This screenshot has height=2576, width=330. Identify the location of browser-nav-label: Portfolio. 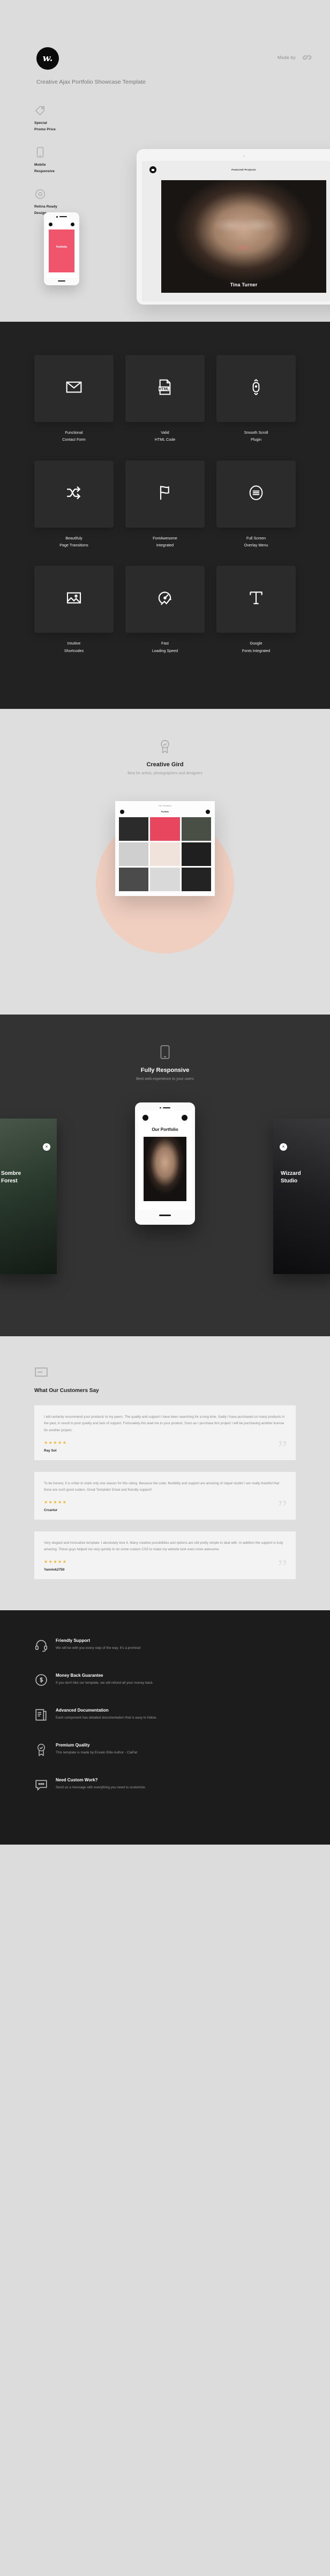
(165, 811).